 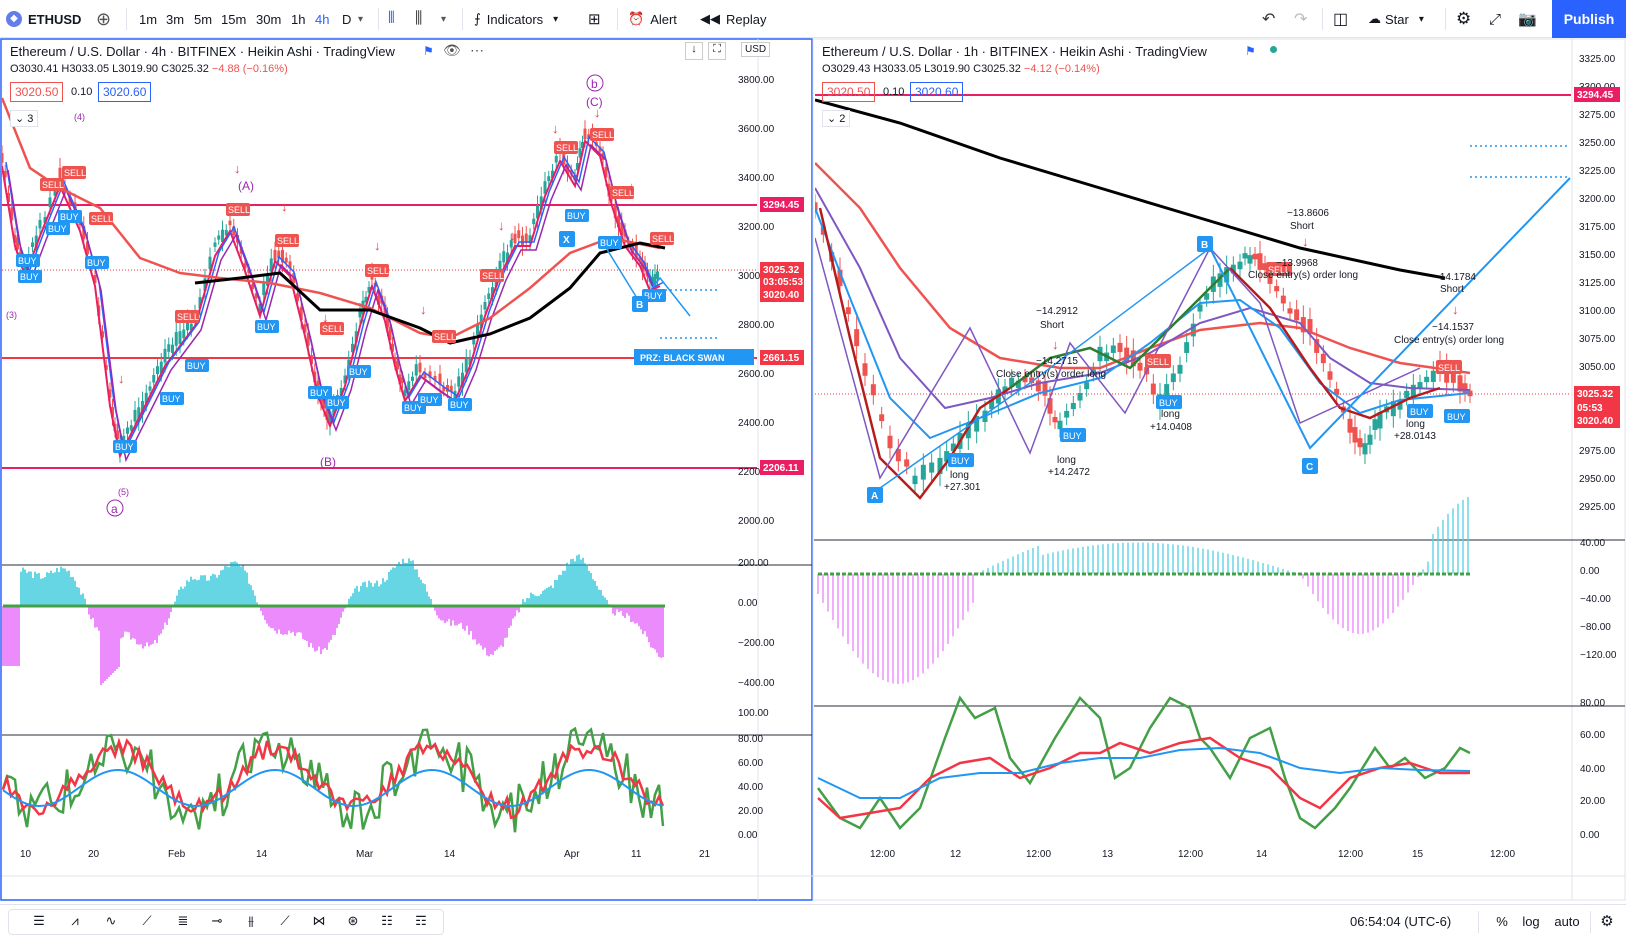 I want to click on pattern-tool-icon: ⋈, so click(x=319, y=921).